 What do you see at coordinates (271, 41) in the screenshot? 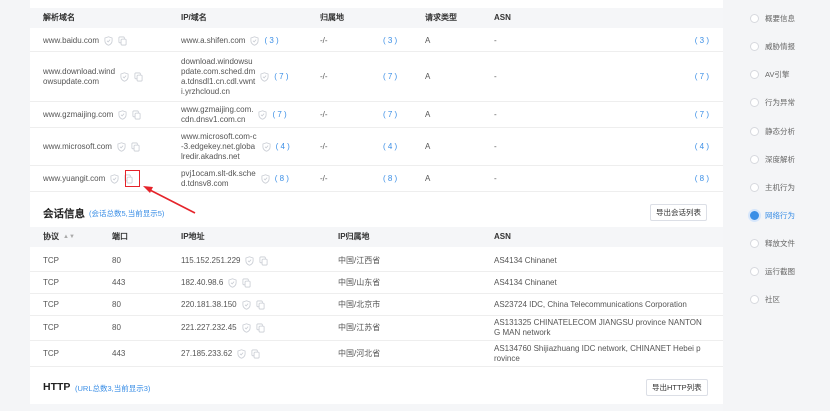
I see `ip-count-link: ( 3 )` at bounding box center [271, 41].